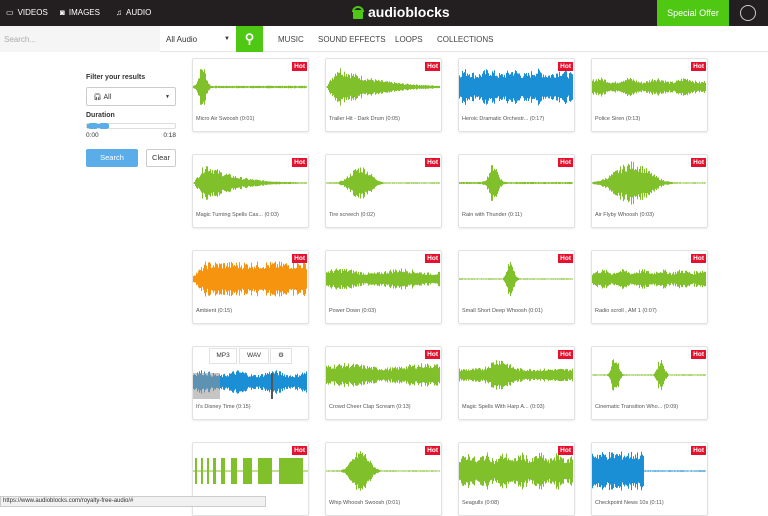 Image resolution: width=768 pixels, height=516 pixels. Describe the element at coordinates (272, 386) in the screenshot. I see `playhead` at that location.